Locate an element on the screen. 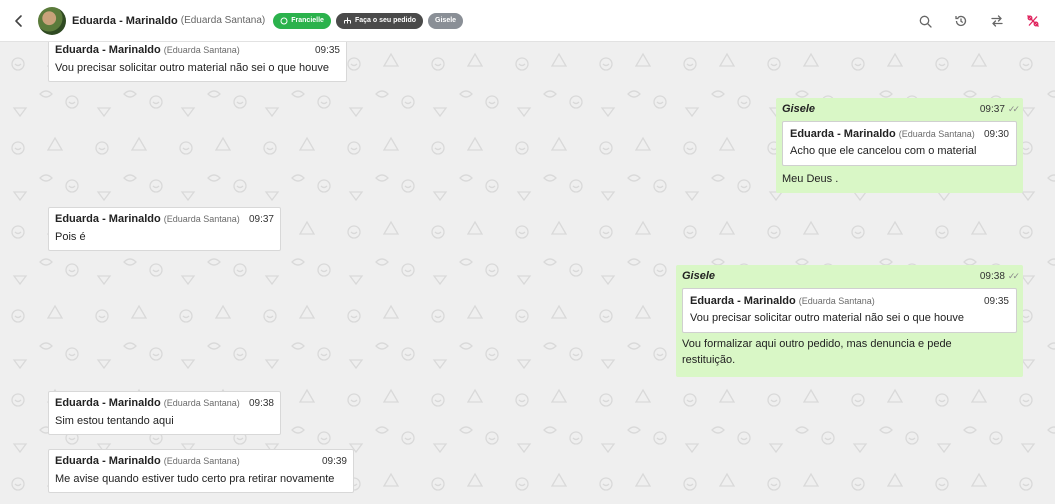 Image resolution: width=1055 pixels, height=504 pixels. transfer-button is located at coordinates (997, 21).